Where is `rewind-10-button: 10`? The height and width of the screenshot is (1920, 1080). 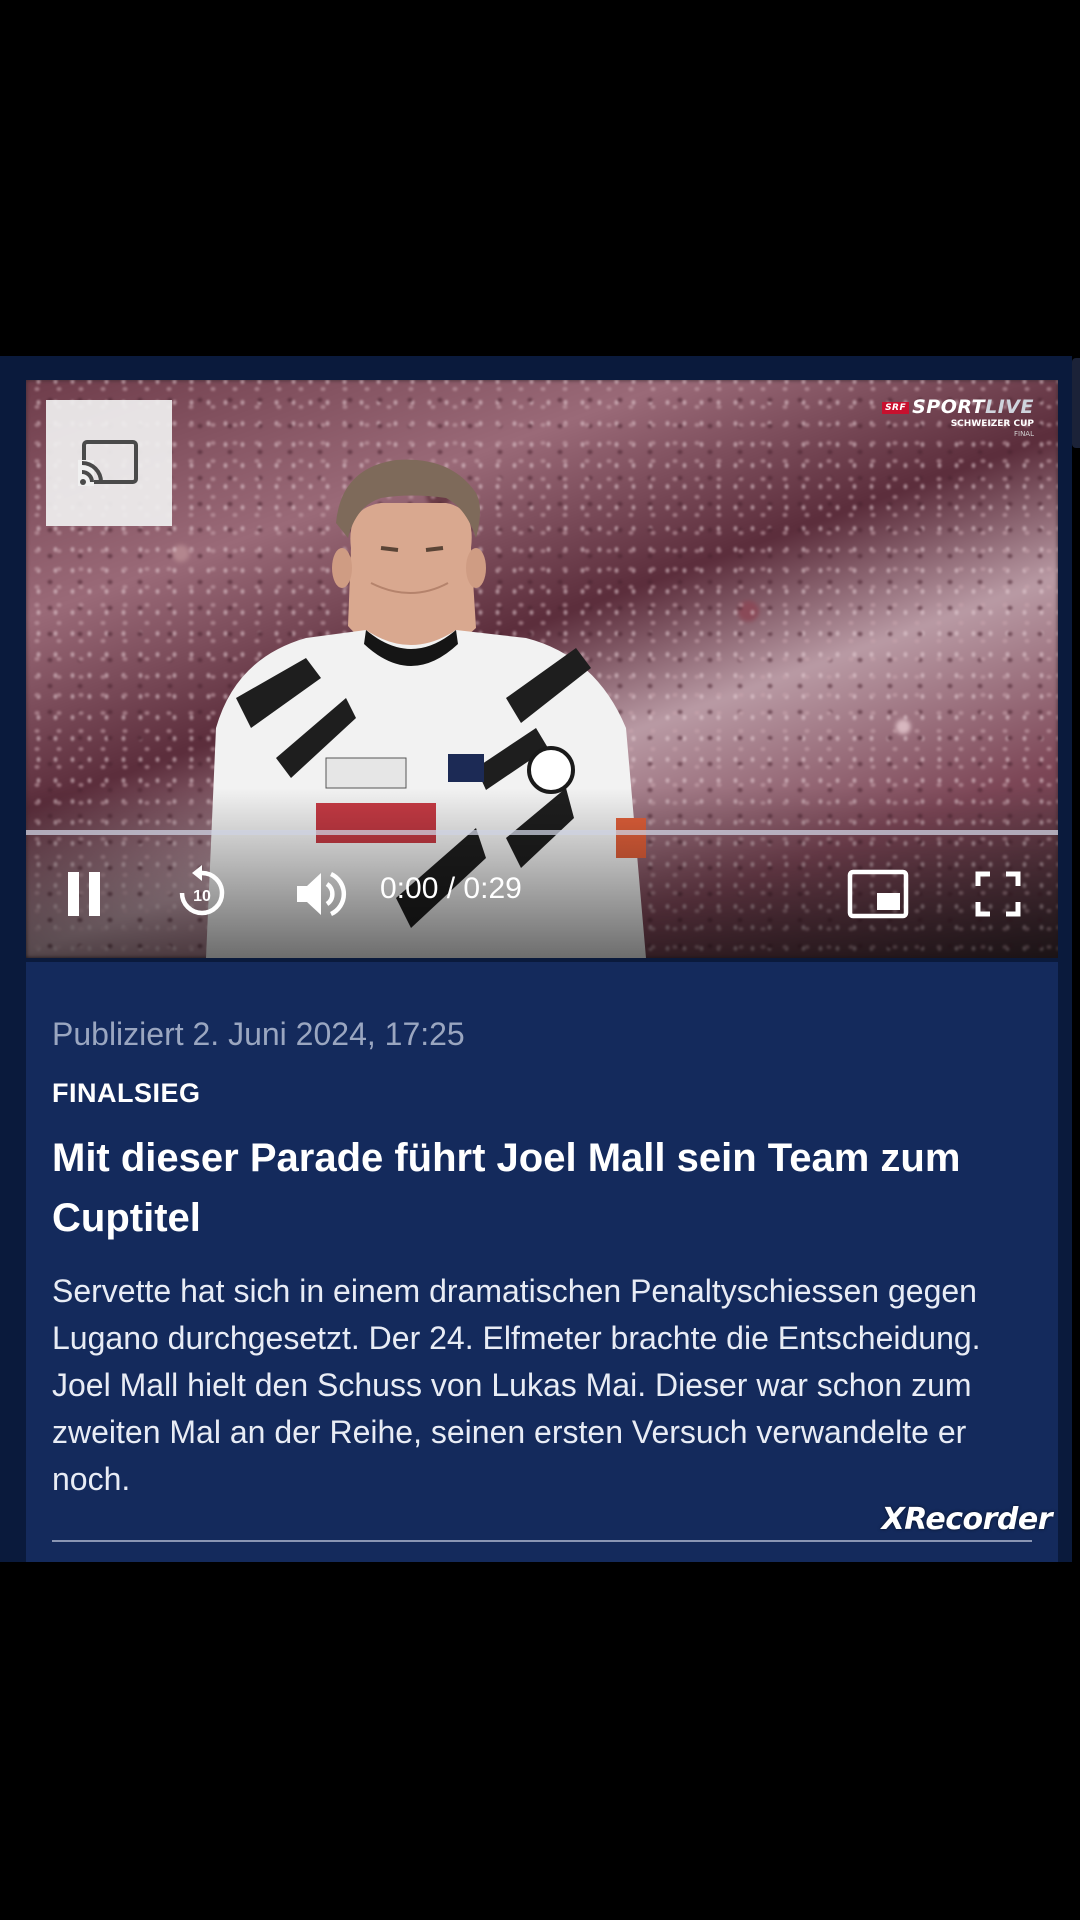 rewind-10-button: 10 is located at coordinates (202, 892).